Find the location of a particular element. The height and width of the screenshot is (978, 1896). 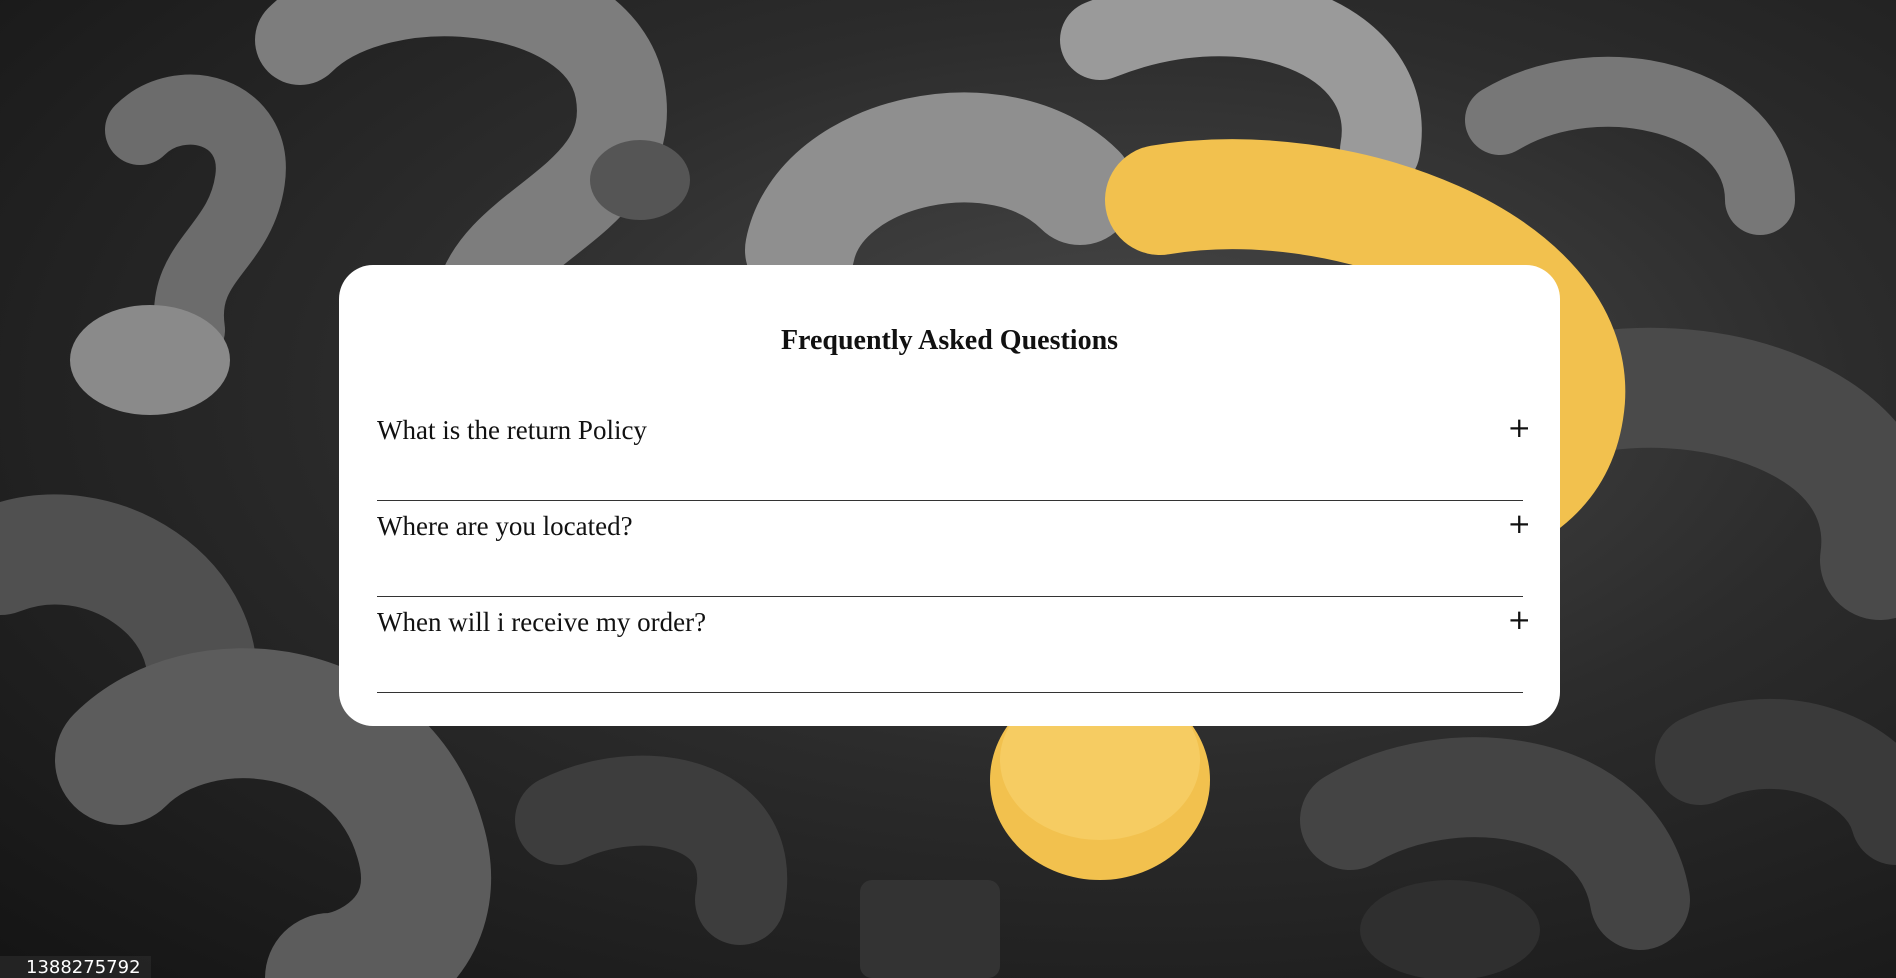

faq-question: Where are you located? is located at coordinates (505, 526).